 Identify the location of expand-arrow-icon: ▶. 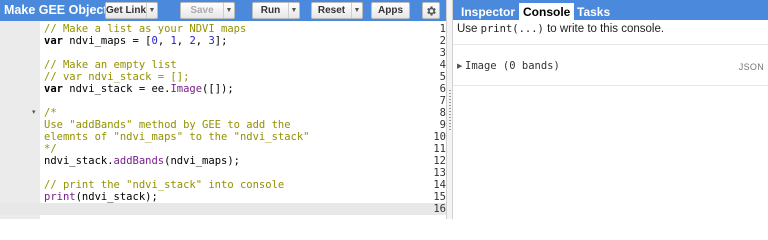
(459, 66).